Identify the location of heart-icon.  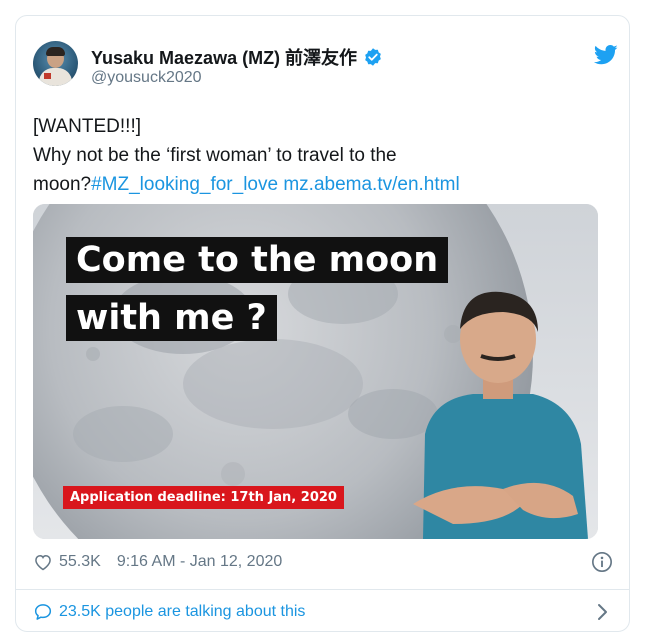
(43, 562).